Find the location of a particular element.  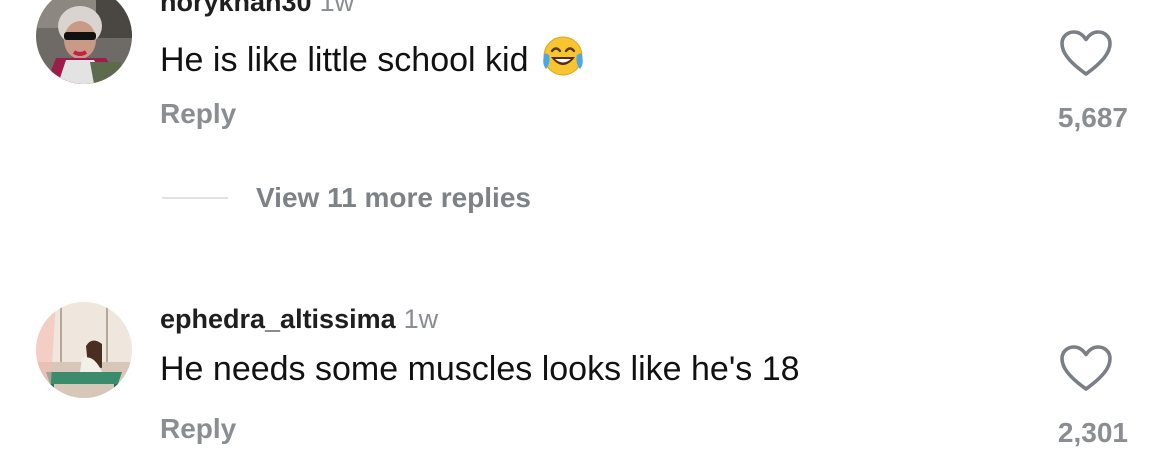

view-more-replies-button: View 11 more replies is located at coordinates (346, 198).